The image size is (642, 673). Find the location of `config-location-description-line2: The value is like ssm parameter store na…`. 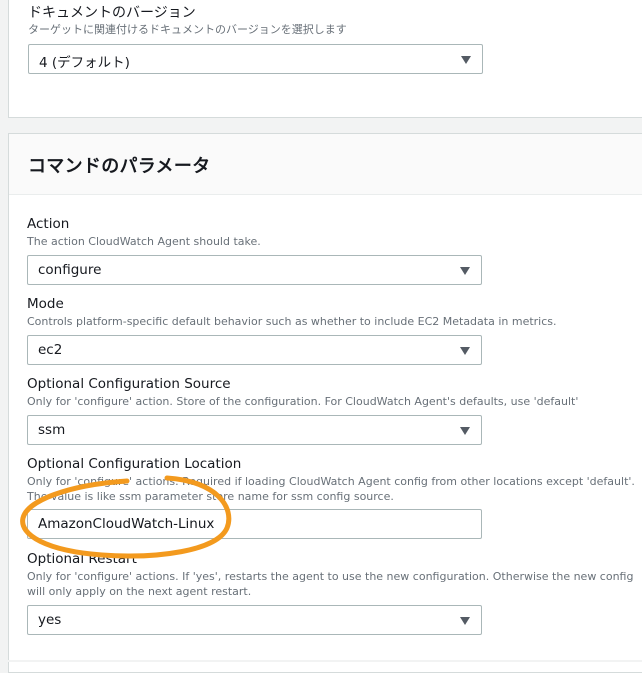

config-location-description-line2: The value is like ssm parameter store na… is located at coordinates (210, 496).